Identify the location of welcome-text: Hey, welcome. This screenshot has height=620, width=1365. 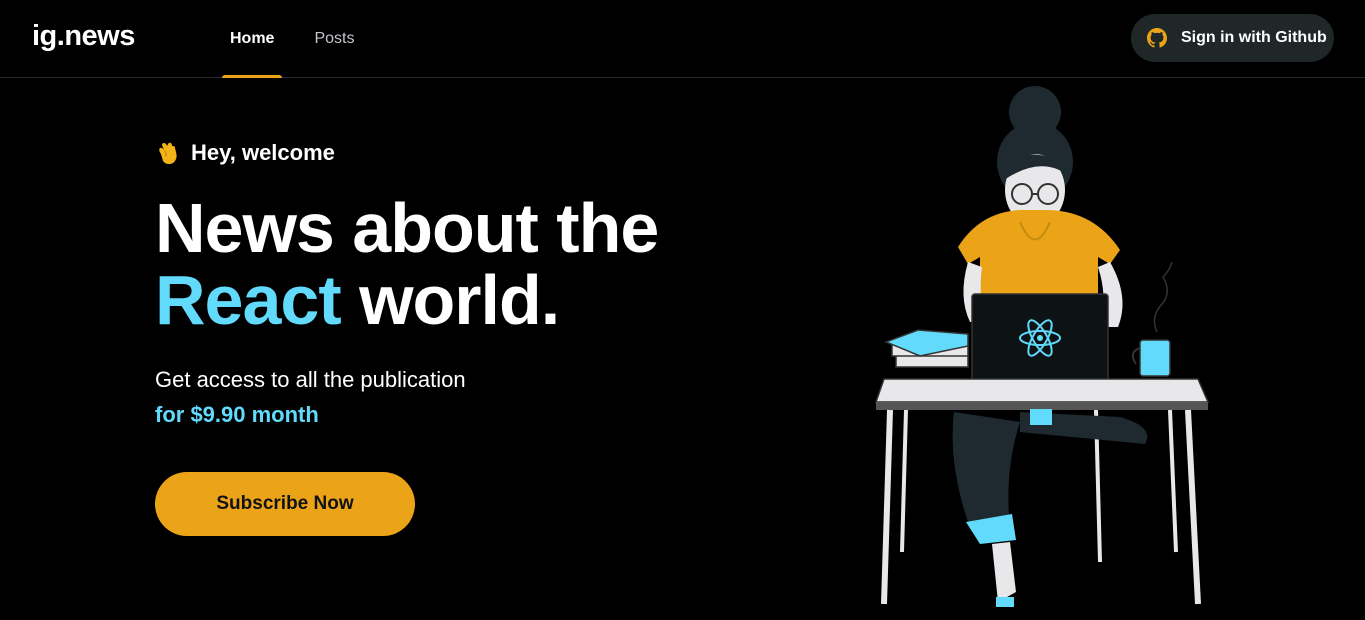
(263, 152).